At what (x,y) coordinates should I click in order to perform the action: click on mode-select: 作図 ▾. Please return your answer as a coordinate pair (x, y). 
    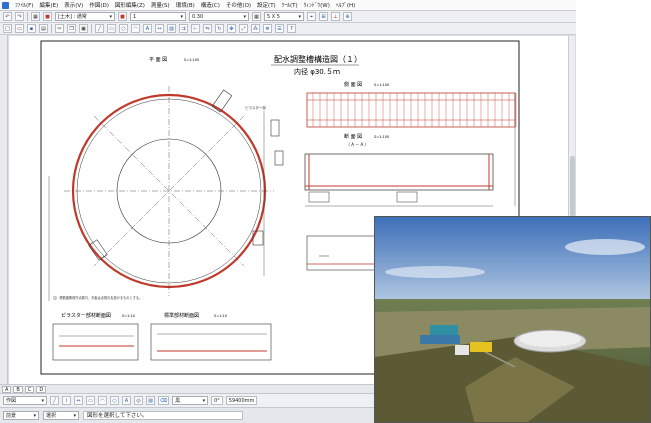
    Looking at the image, I should click on (25, 400).